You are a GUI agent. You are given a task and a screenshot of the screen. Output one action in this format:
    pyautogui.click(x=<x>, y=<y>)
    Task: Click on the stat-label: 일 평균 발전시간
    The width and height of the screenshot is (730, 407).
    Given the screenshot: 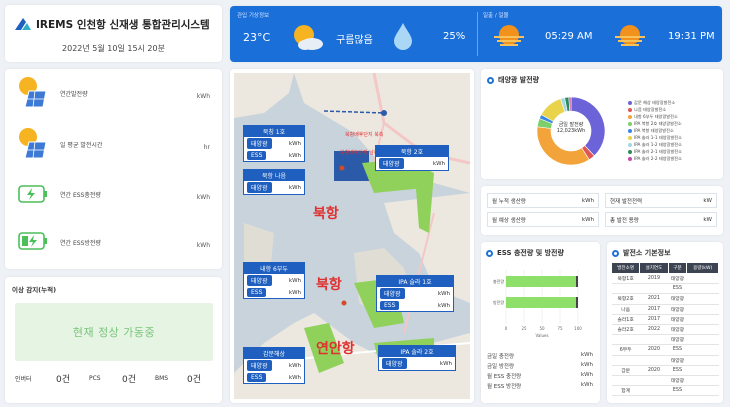 What is the action you would take?
    pyautogui.click(x=81, y=145)
    